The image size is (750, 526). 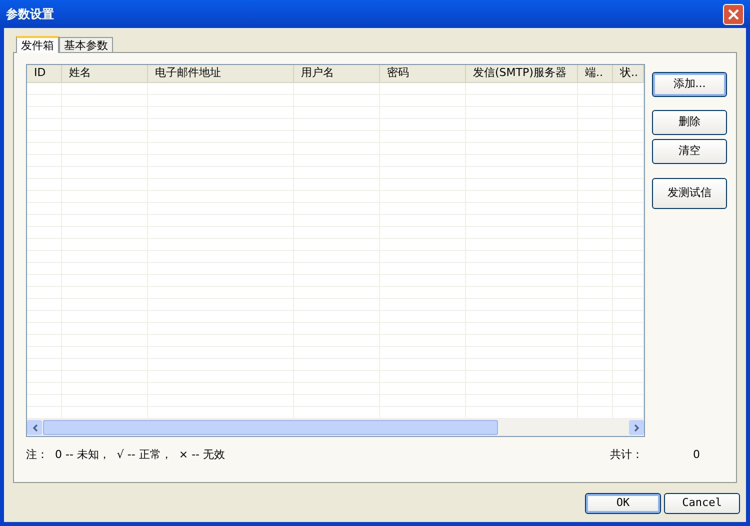 I want to click on action-button: 发测试信, so click(x=689, y=193).